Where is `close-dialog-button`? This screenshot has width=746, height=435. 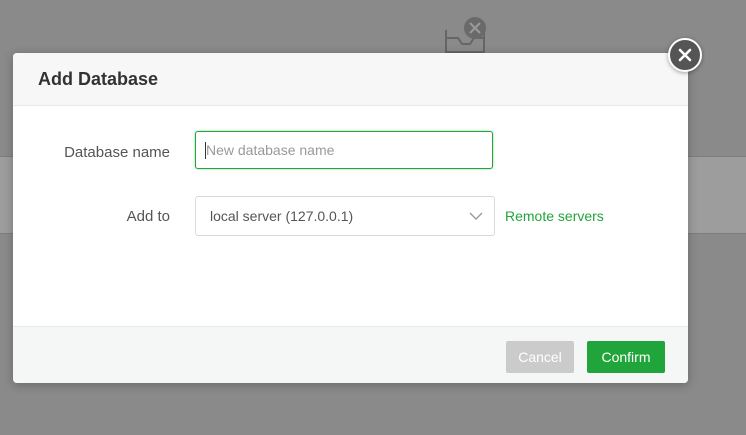 close-dialog-button is located at coordinates (685, 55).